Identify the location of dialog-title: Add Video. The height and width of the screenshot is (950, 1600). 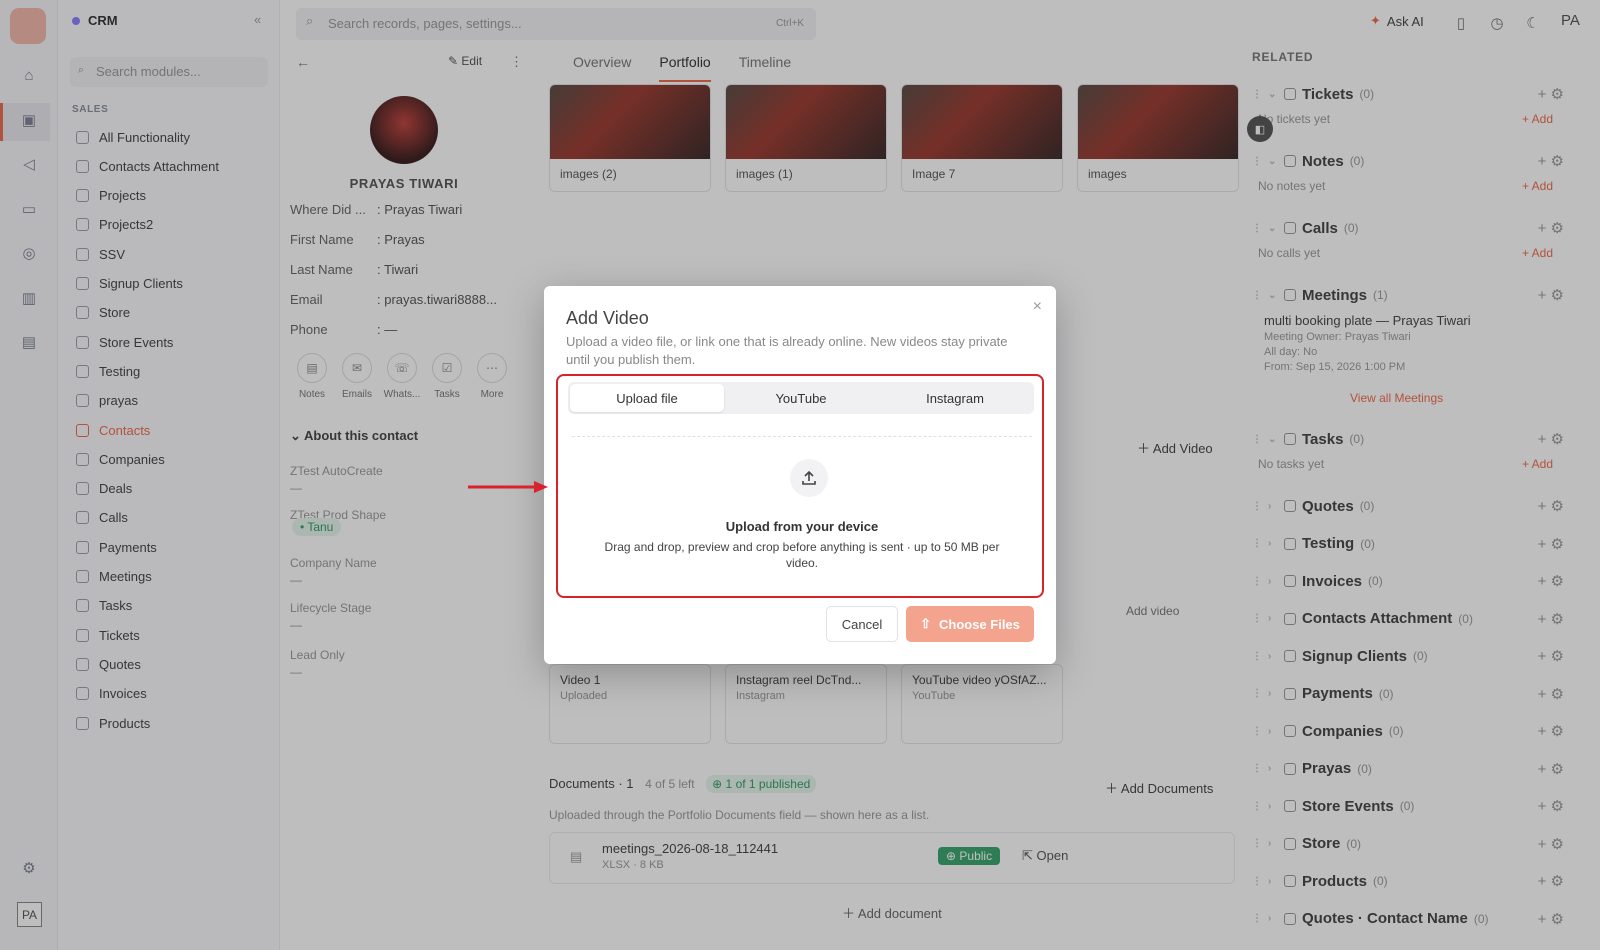
(607, 318).